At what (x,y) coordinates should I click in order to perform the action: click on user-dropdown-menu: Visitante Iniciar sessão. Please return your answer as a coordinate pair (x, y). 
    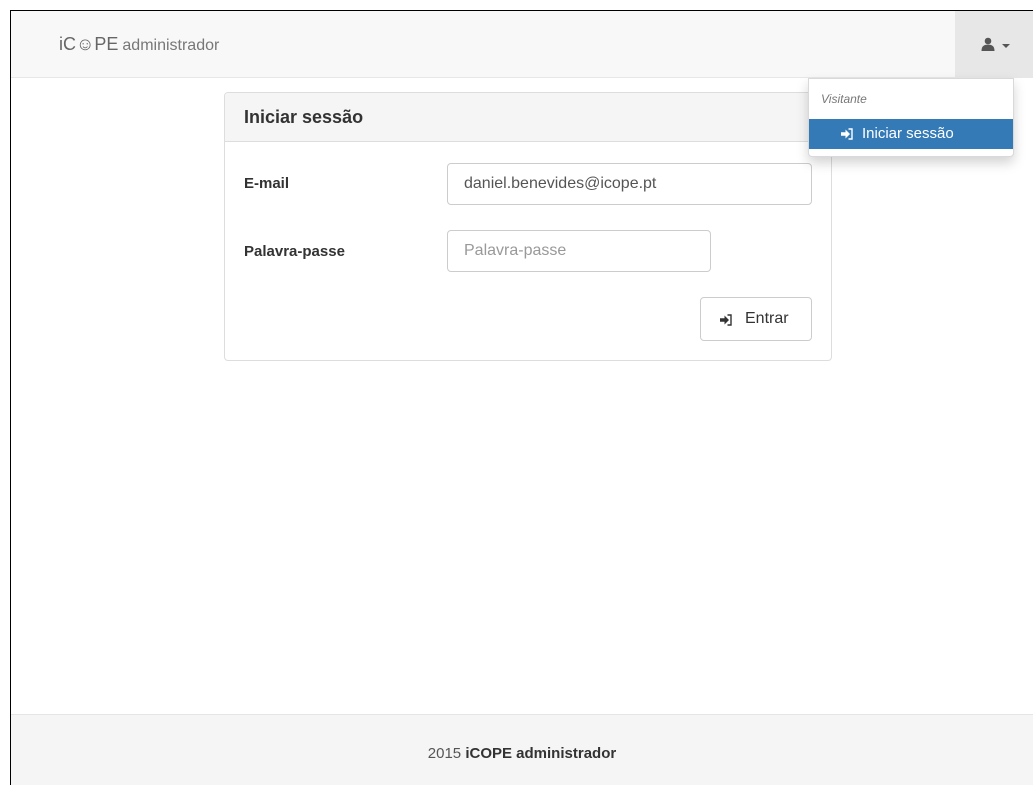
    Looking at the image, I should click on (911, 117).